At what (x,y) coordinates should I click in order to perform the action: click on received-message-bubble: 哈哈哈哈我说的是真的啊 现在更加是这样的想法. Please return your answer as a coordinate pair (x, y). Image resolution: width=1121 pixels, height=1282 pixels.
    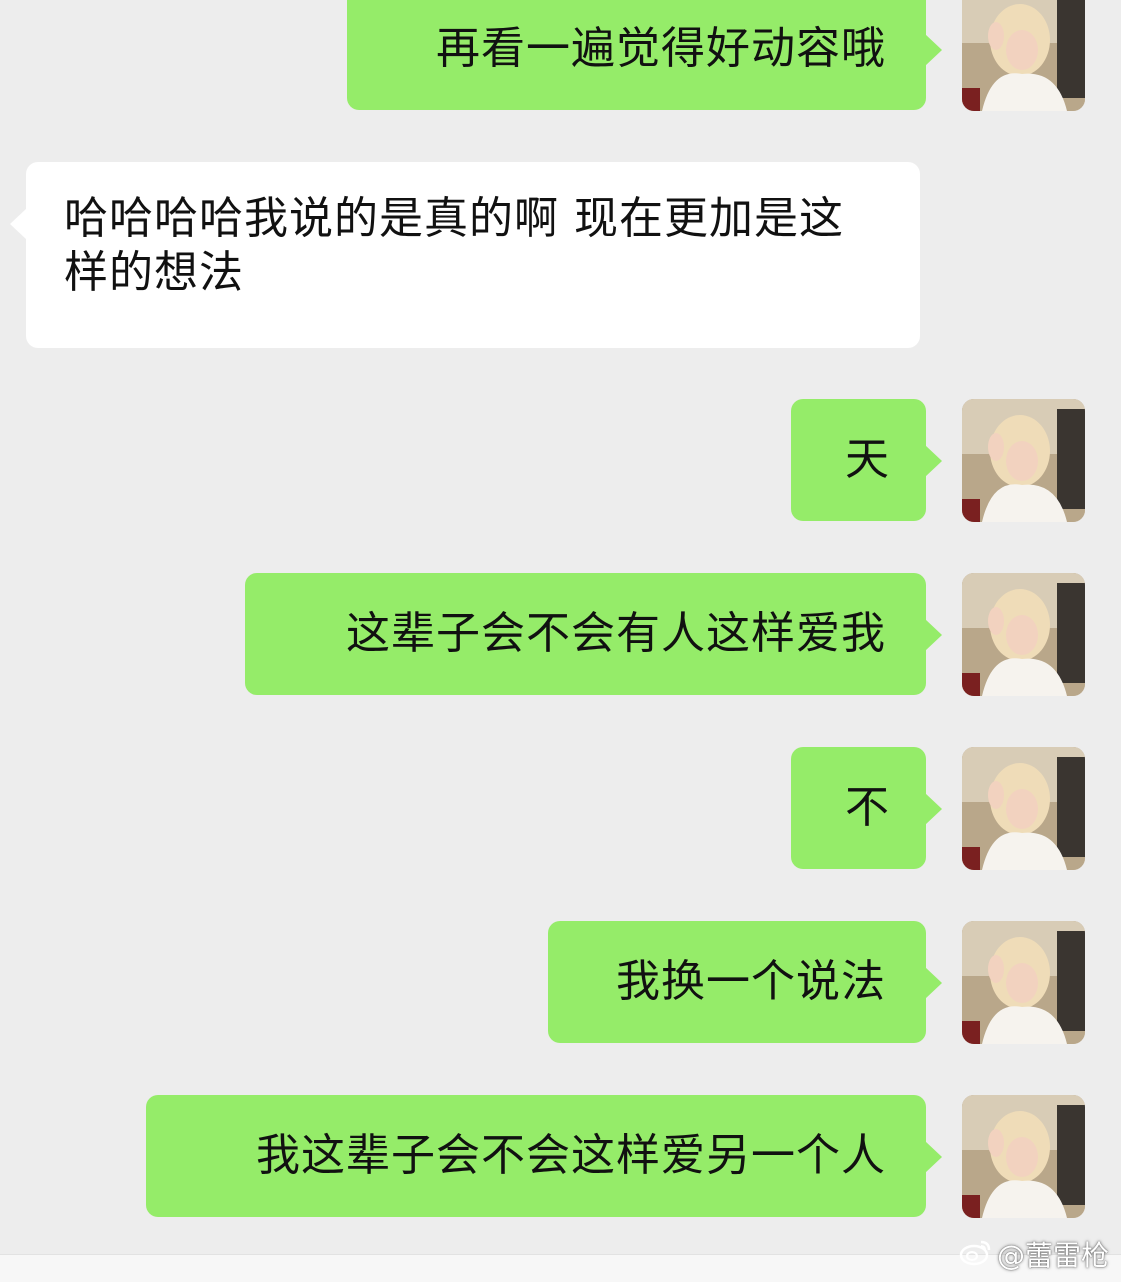
    Looking at the image, I should click on (465, 255).